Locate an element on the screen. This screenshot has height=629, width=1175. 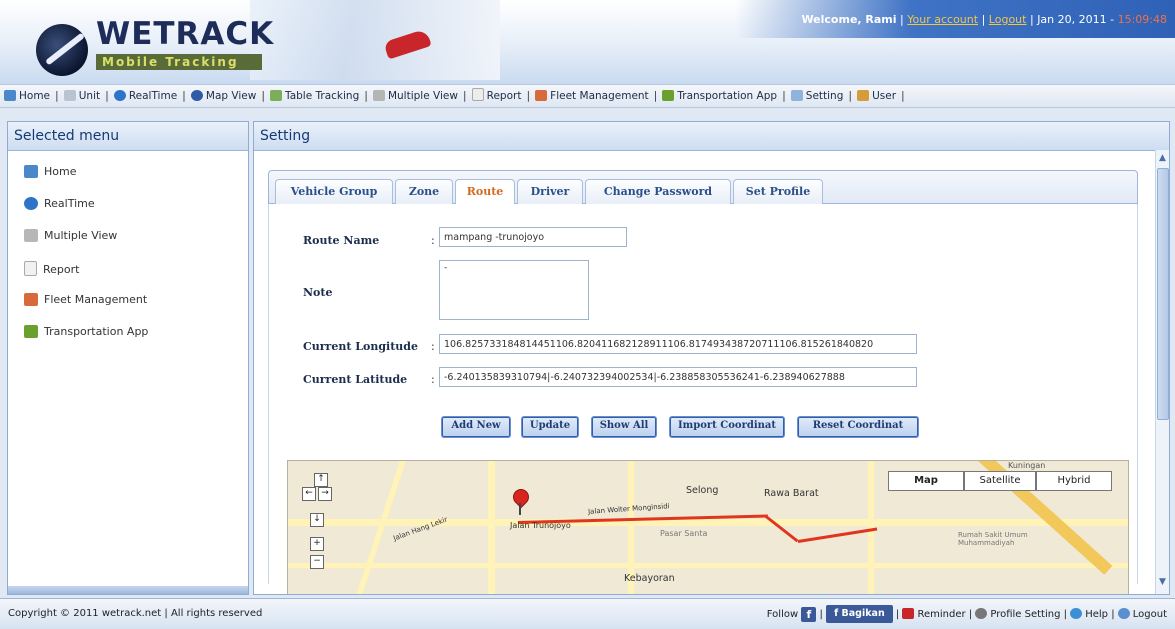
logout-footer-link: Logout is located at coordinates (1142, 614).